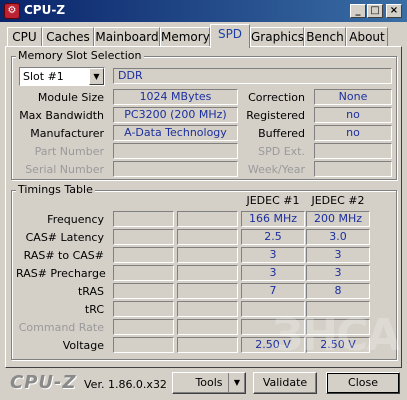 This screenshot has width=407, height=400. Describe the element at coordinates (67, 133) in the screenshot. I see `manufacturer-label: Manufacturer` at that location.